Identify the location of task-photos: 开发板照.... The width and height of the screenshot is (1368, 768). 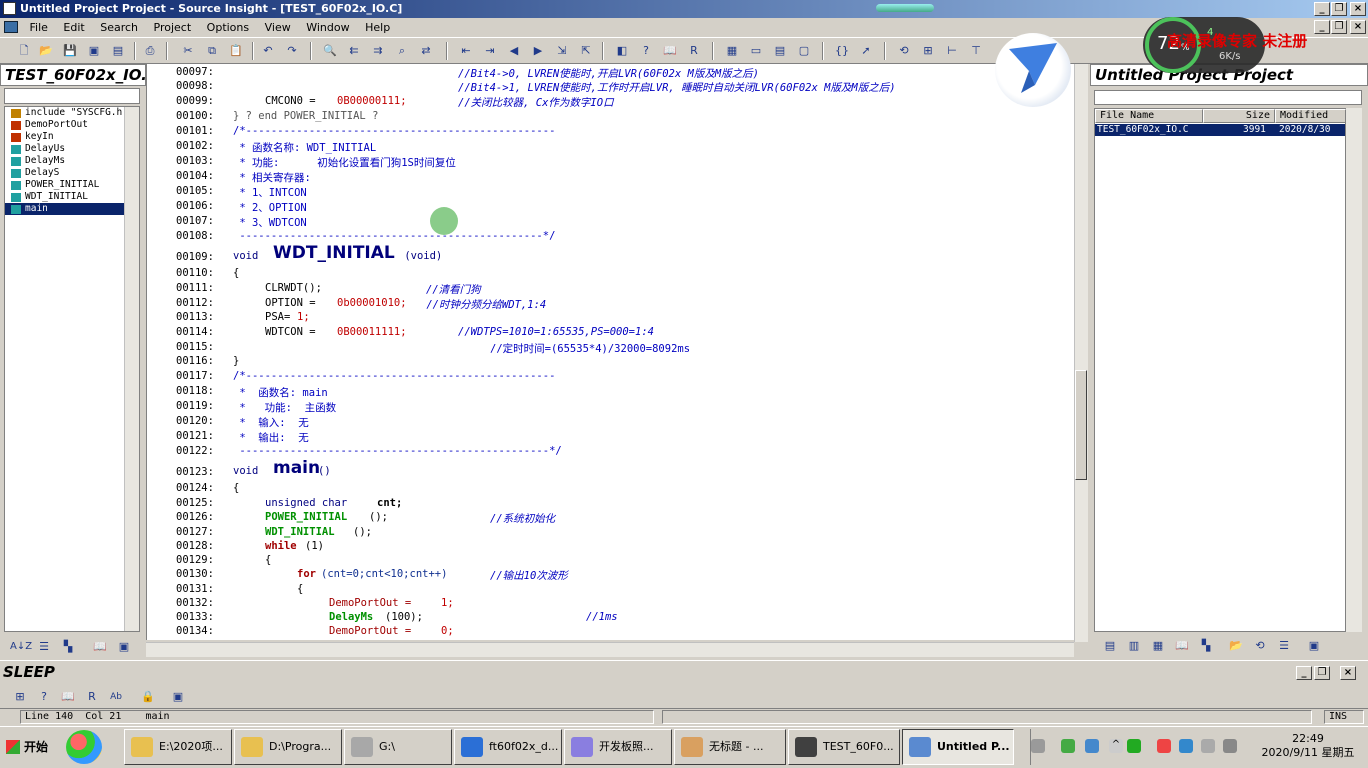
(618, 747).